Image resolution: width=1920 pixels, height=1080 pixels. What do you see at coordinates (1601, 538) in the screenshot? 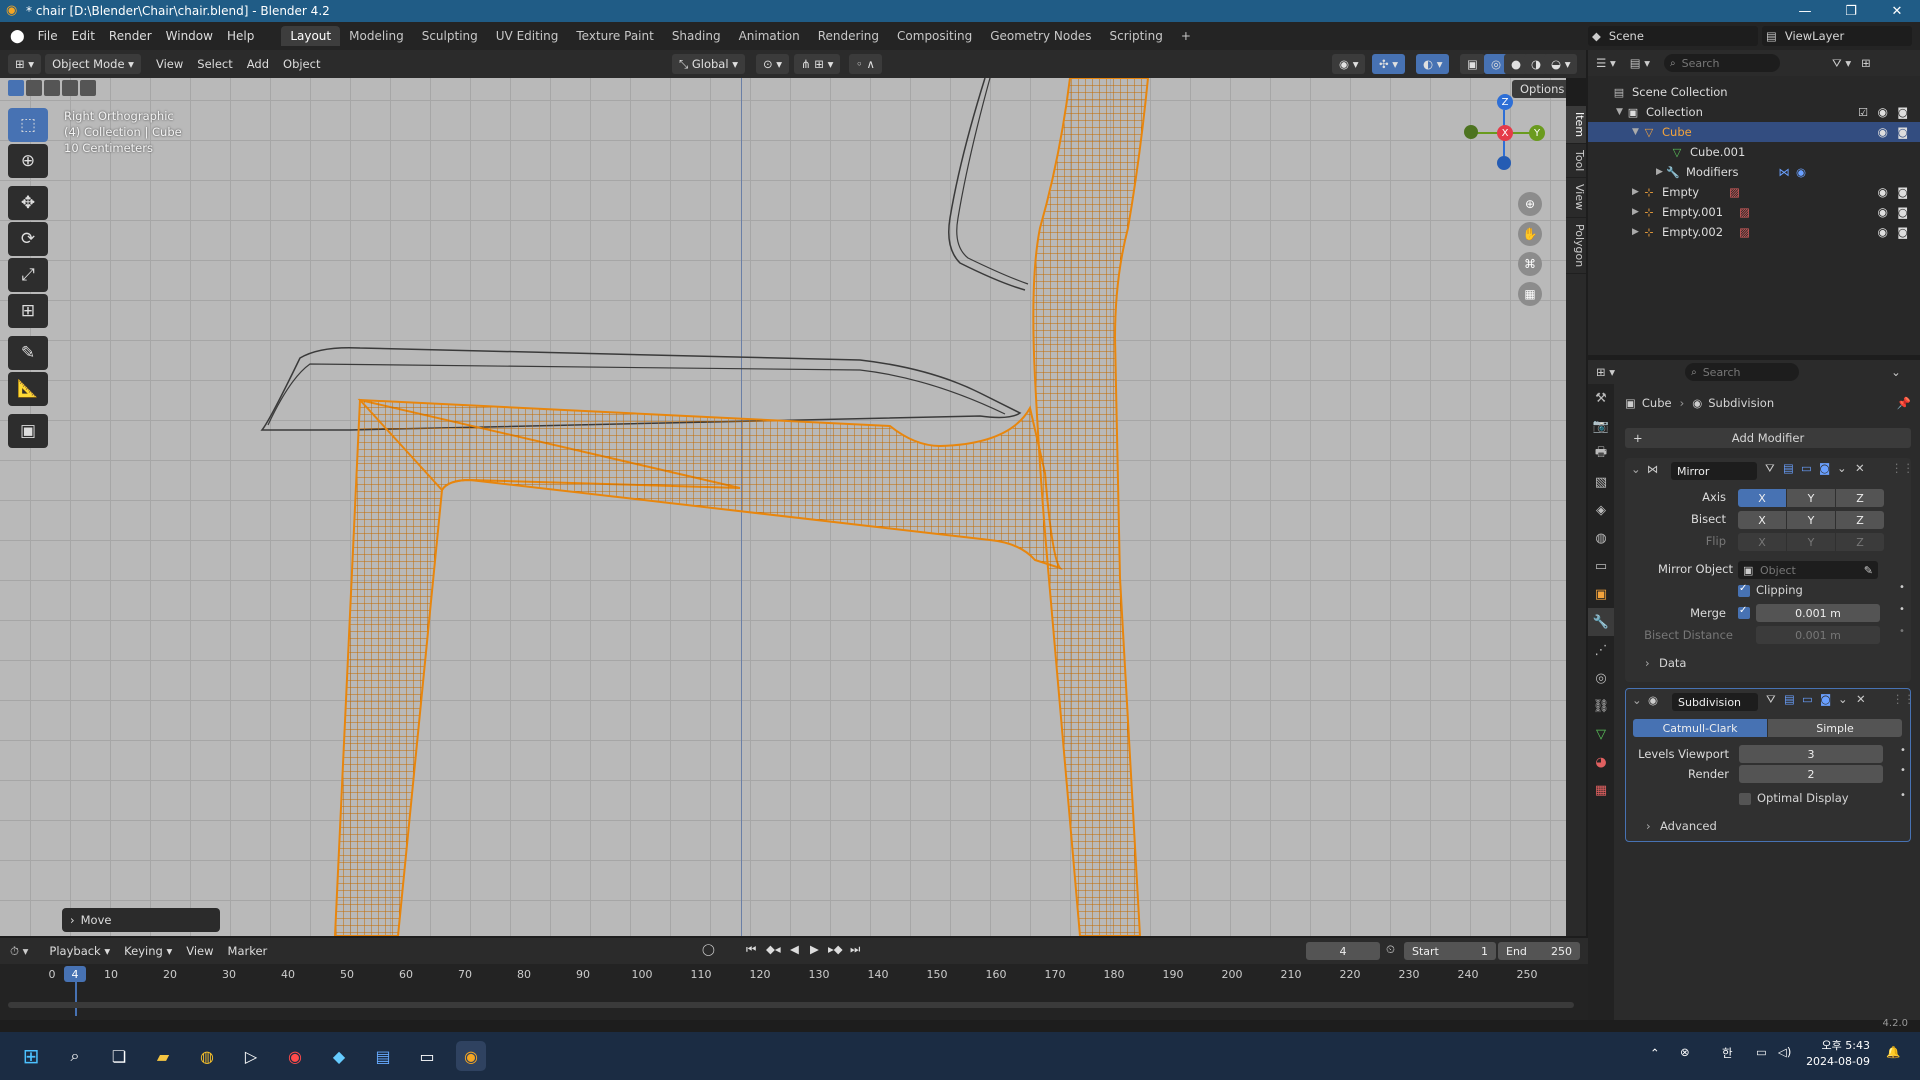
I see `world-tab-icon: ◍` at bounding box center [1601, 538].